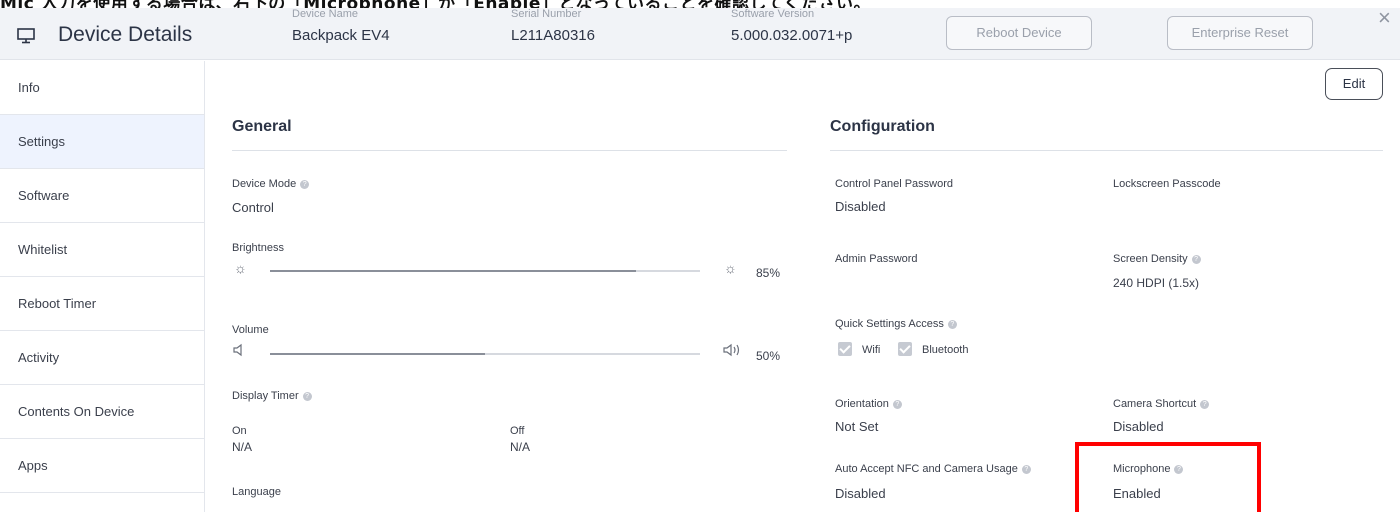  I want to click on camera-shortcut-label: Camera Shortcut?, so click(1161, 404).